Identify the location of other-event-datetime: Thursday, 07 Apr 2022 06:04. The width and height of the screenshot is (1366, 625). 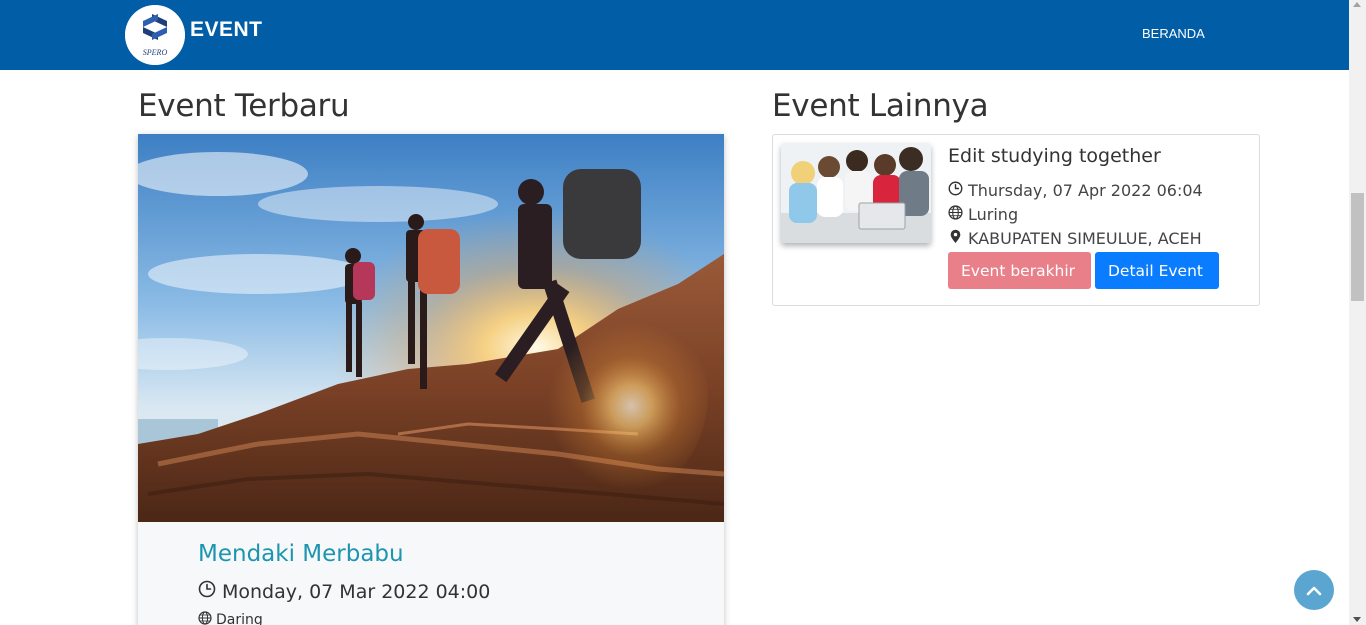
(1075, 190).